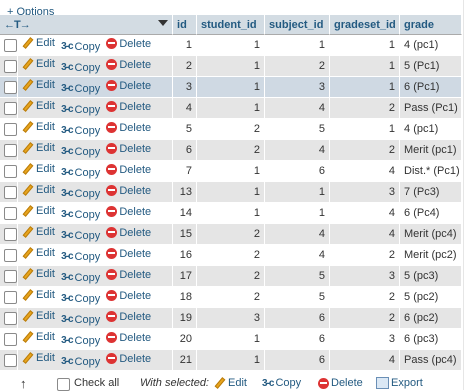 The image size is (474, 391). Describe the element at coordinates (185, 25) in the screenshot. I see `col-header-id: id` at that location.